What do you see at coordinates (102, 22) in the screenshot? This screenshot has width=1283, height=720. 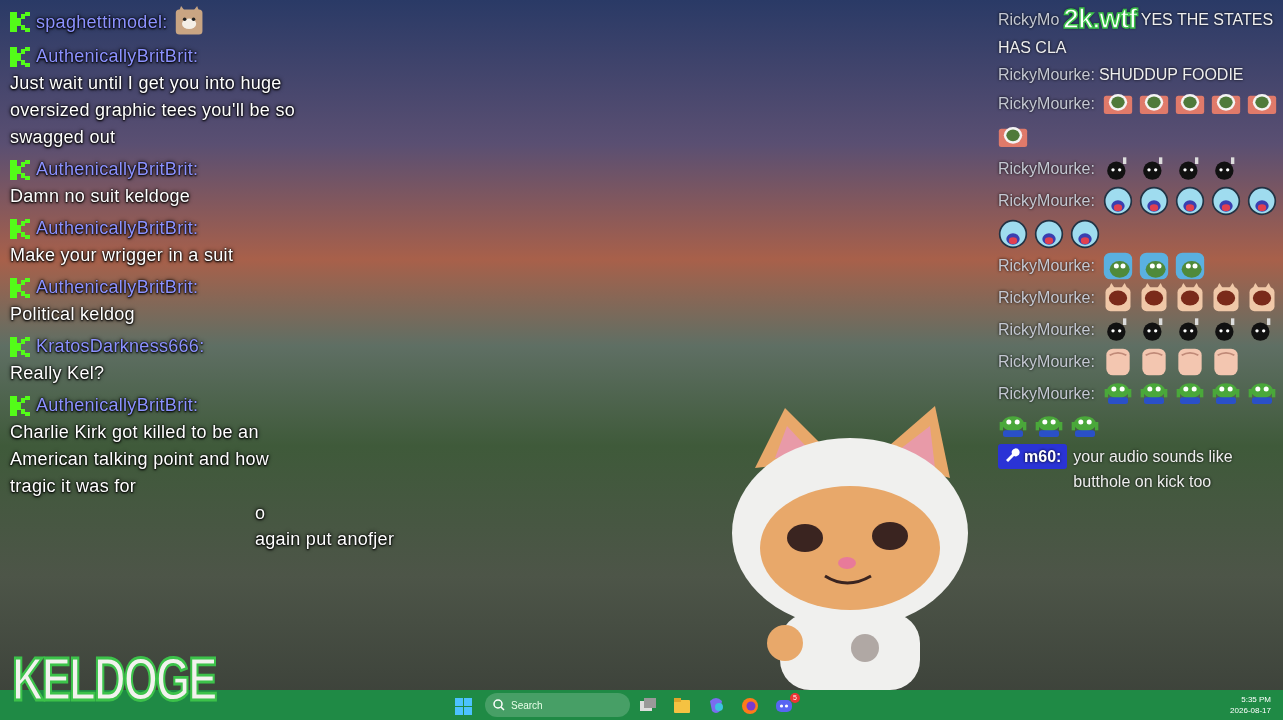 I see `chat-username: spaghettimodel:` at bounding box center [102, 22].